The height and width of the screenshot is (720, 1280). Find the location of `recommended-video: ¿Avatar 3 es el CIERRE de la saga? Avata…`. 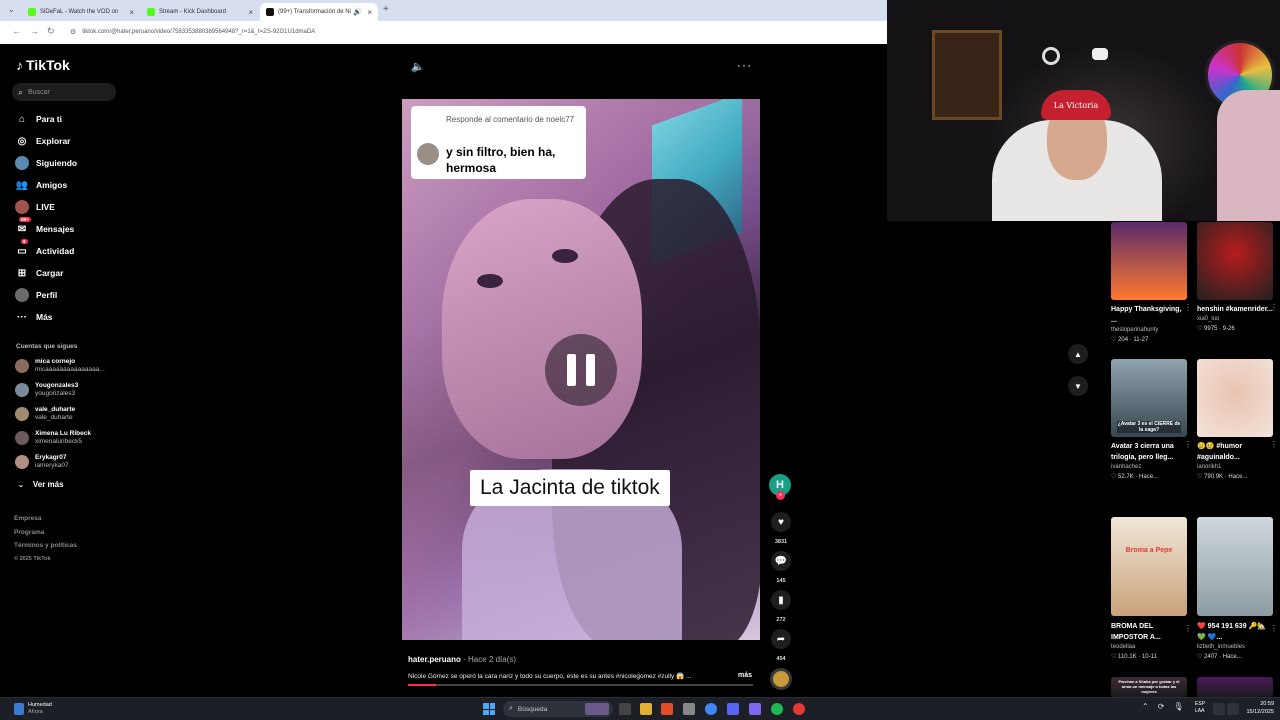

recommended-video: ¿Avatar 3 es el CIERRE de la saga? Avata… is located at coordinates (1151, 420).